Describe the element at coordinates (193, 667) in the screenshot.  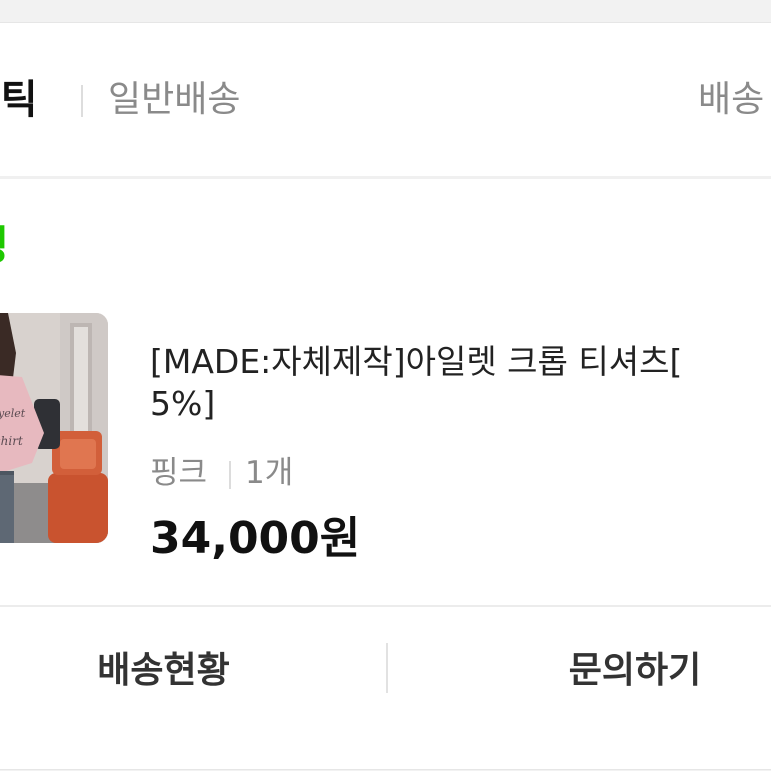
I see `delivery-status-button: 배송현황` at that location.